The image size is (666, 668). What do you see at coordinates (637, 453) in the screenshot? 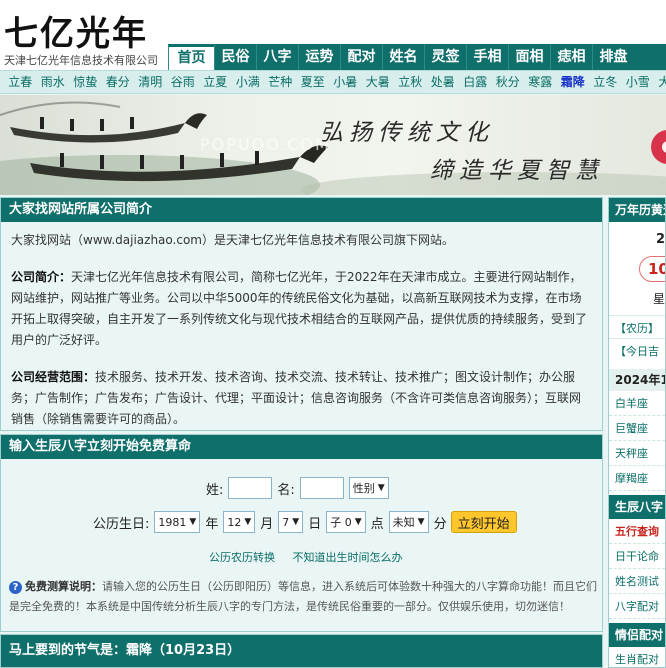
I see `sidebar-list-item: 天秤座` at bounding box center [637, 453].